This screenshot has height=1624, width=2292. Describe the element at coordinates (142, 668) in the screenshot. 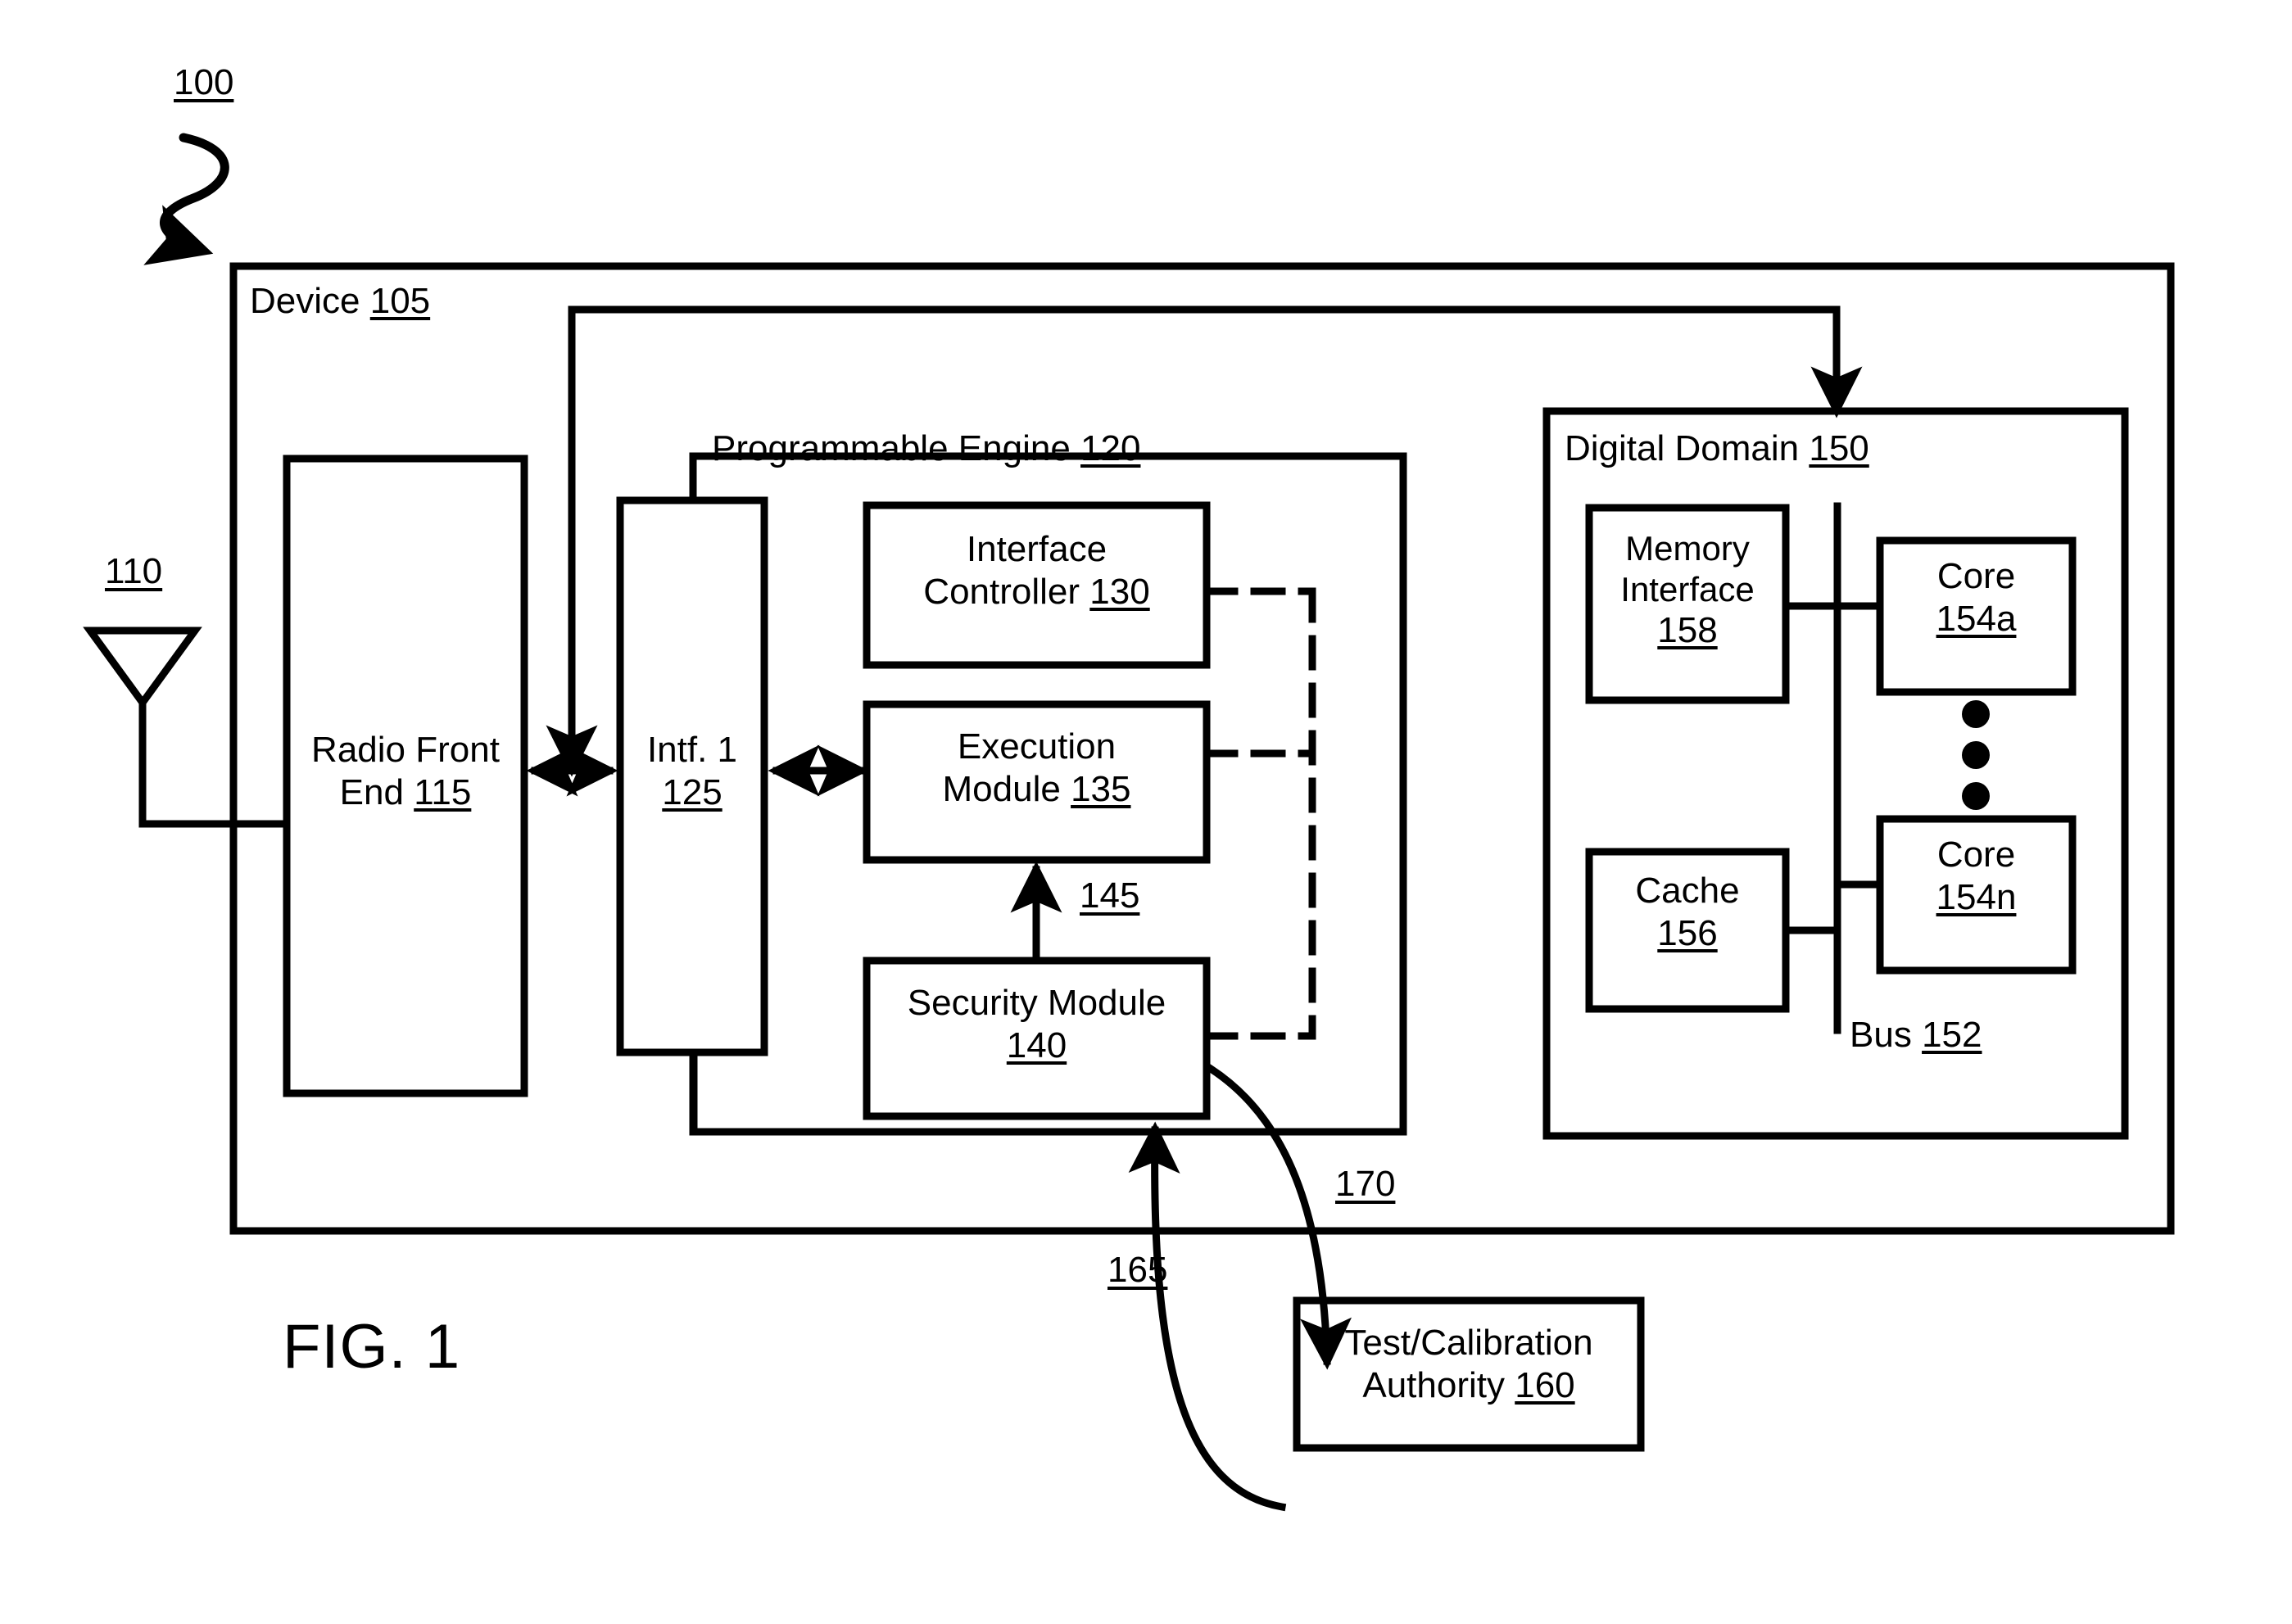

I see `antenna-triangle` at that location.